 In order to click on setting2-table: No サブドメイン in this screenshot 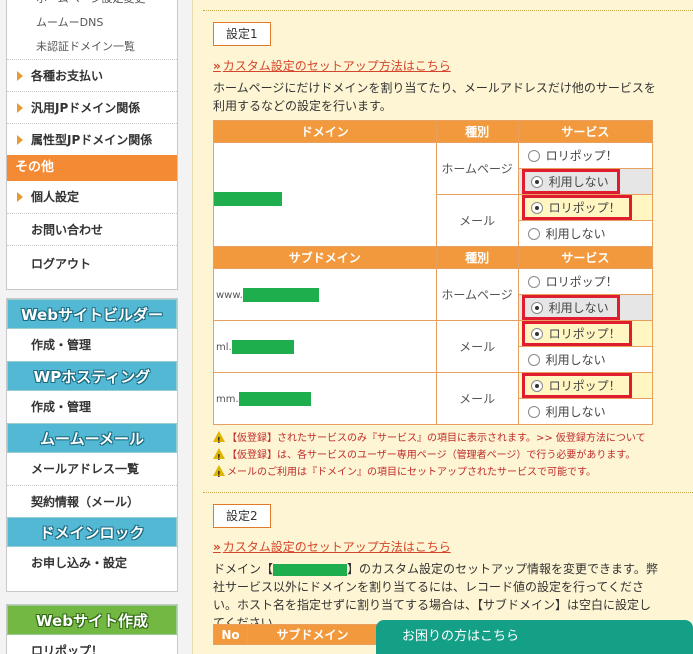, I will do `click(295, 634)`.